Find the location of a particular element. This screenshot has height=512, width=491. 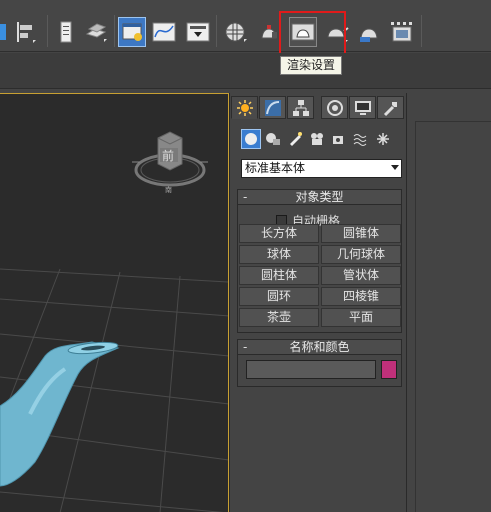

toolbar-strip is located at coordinates (245, 71).